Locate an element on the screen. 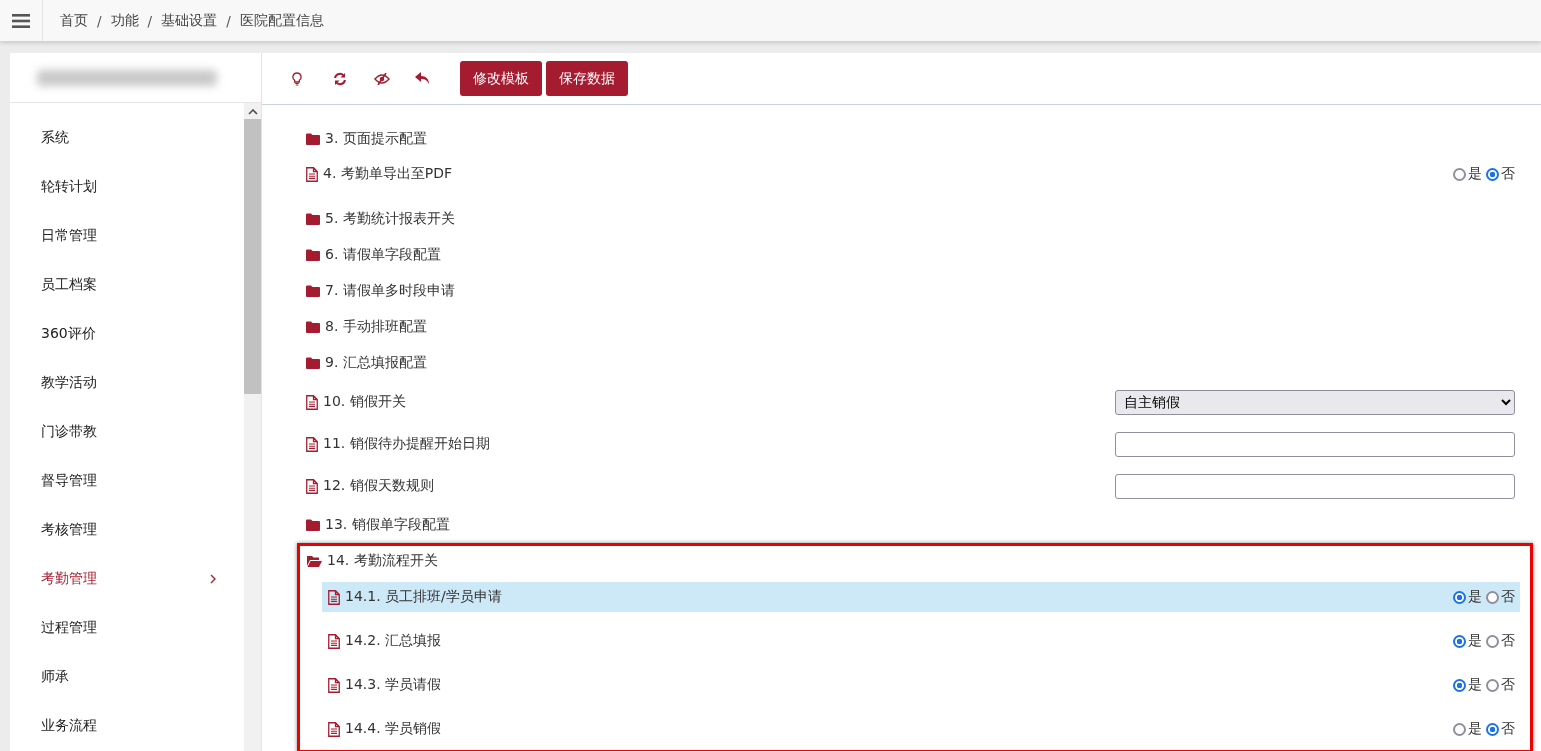 This screenshot has height=751, width=1541. config-label: 14.4. 学员销假 is located at coordinates (393, 729).